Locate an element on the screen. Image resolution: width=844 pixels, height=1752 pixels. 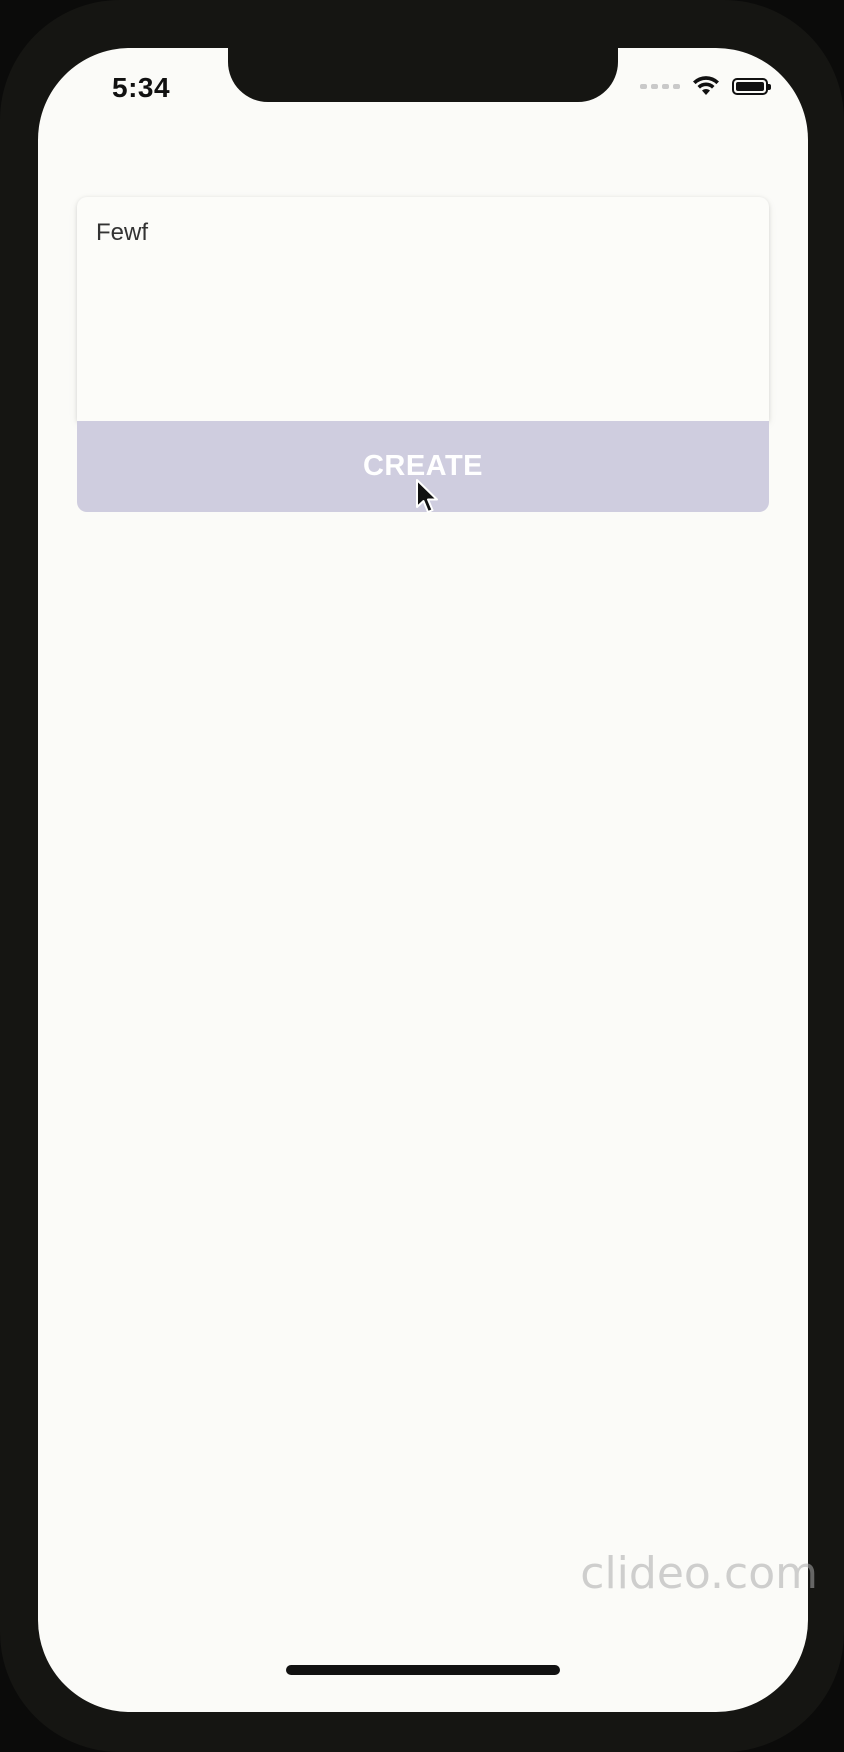
wifi-icon is located at coordinates (706, 85).